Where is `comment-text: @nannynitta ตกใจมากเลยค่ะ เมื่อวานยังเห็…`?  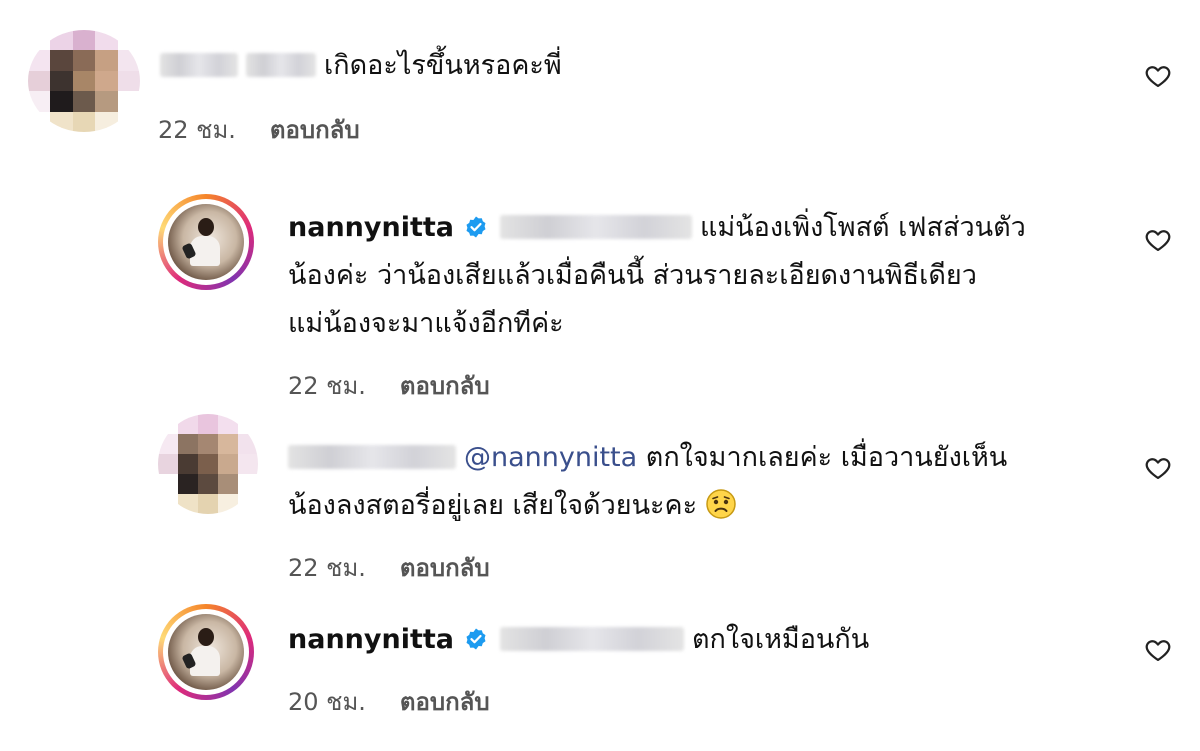 comment-text: @nannynitta ตกใจมากเลยค่ะ เมื่อวานยังเห็… is located at coordinates (647, 458).